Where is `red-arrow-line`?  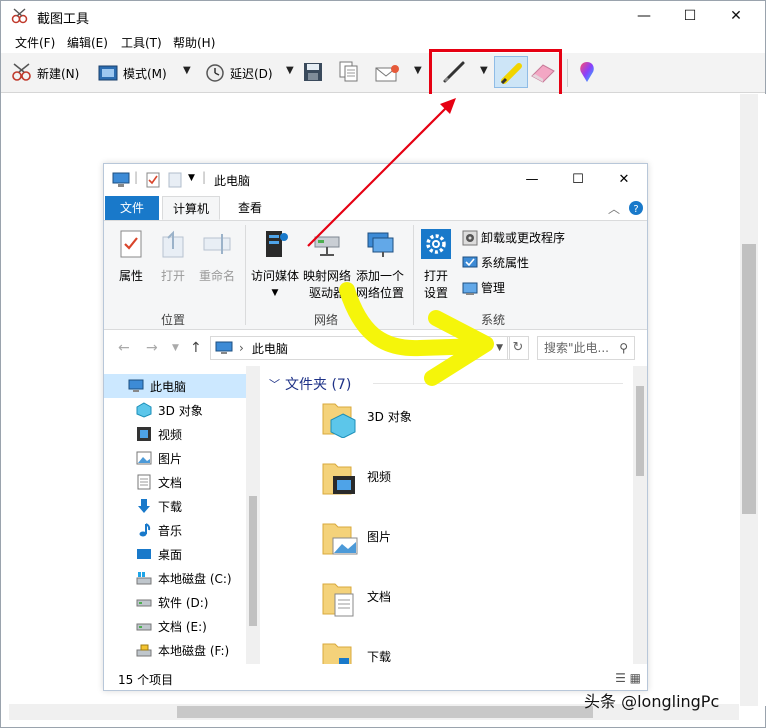 red-arrow-line is located at coordinates (378, 176).